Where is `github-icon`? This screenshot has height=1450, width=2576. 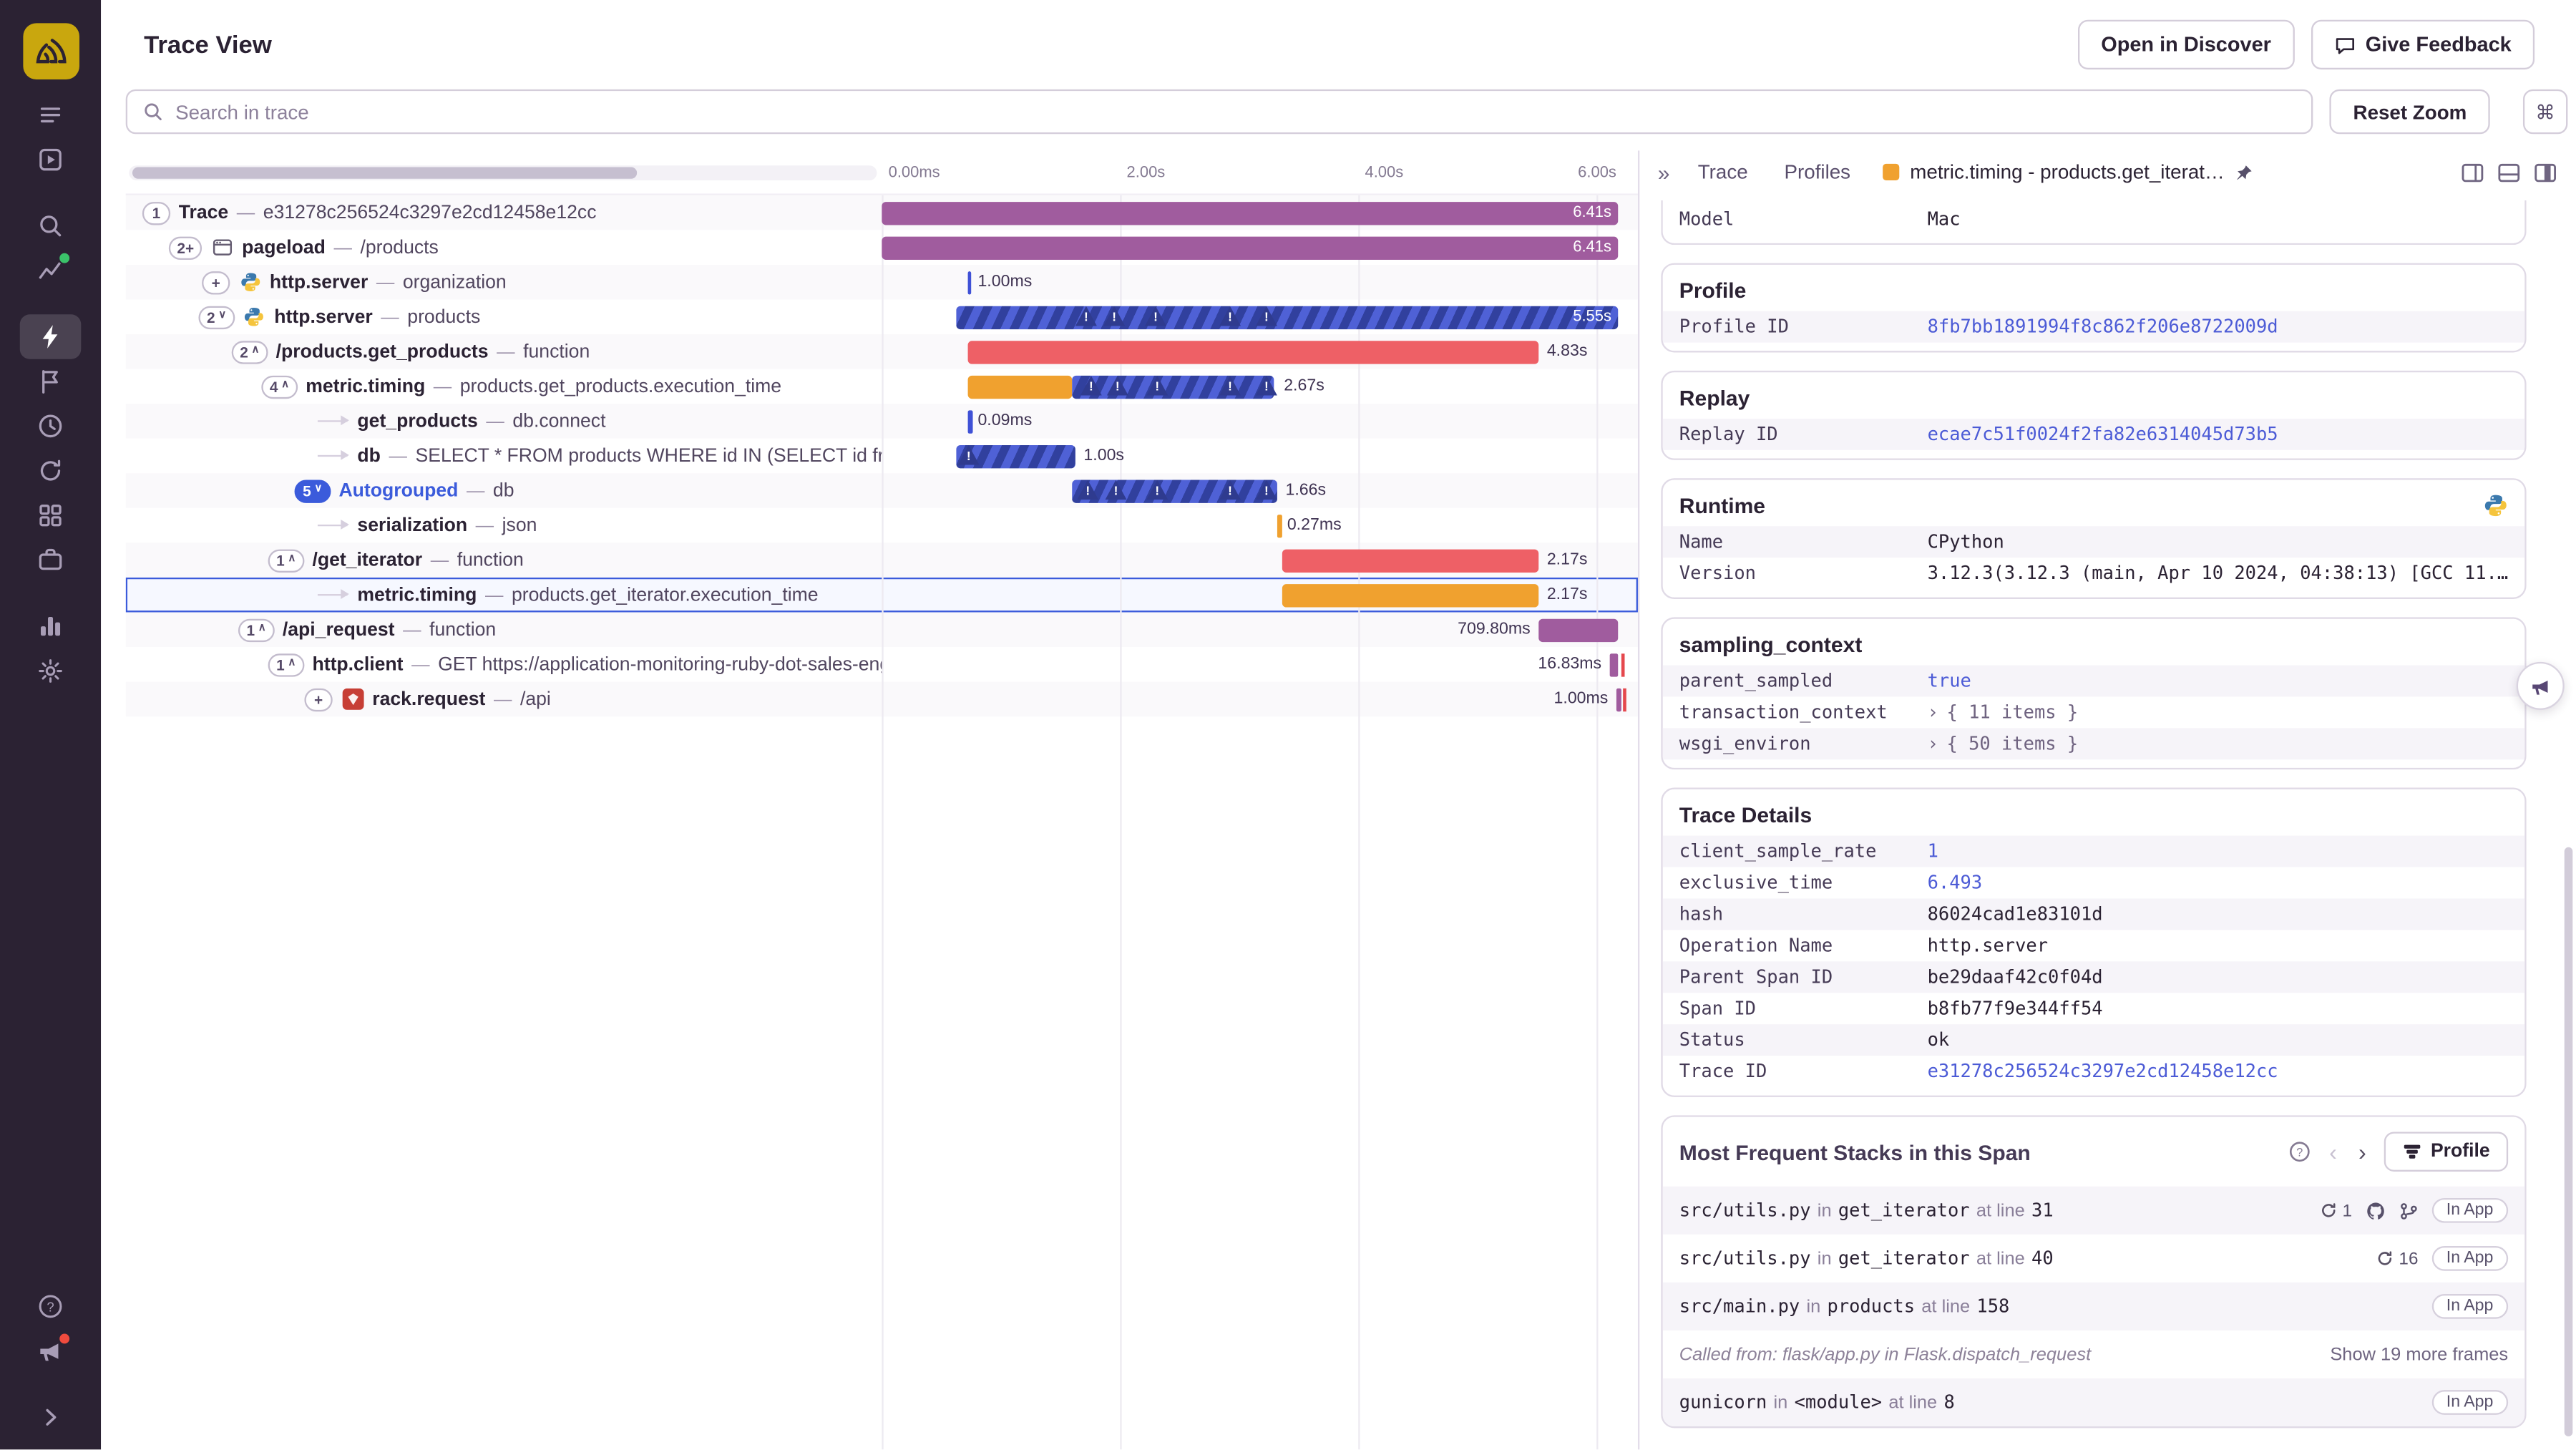
github-icon is located at coordinates (2375, 1210).